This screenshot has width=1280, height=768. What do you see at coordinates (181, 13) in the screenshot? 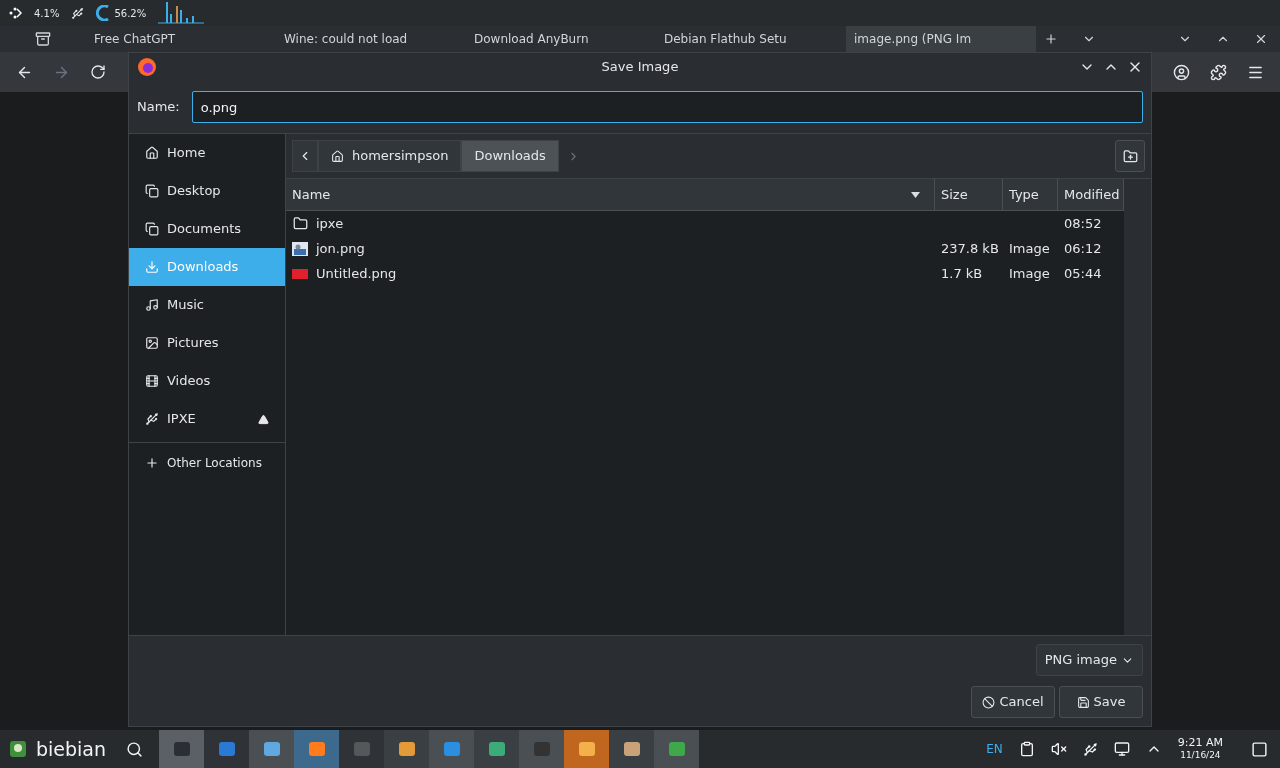
I see `activity-graph` at bounding box center [181, 13].